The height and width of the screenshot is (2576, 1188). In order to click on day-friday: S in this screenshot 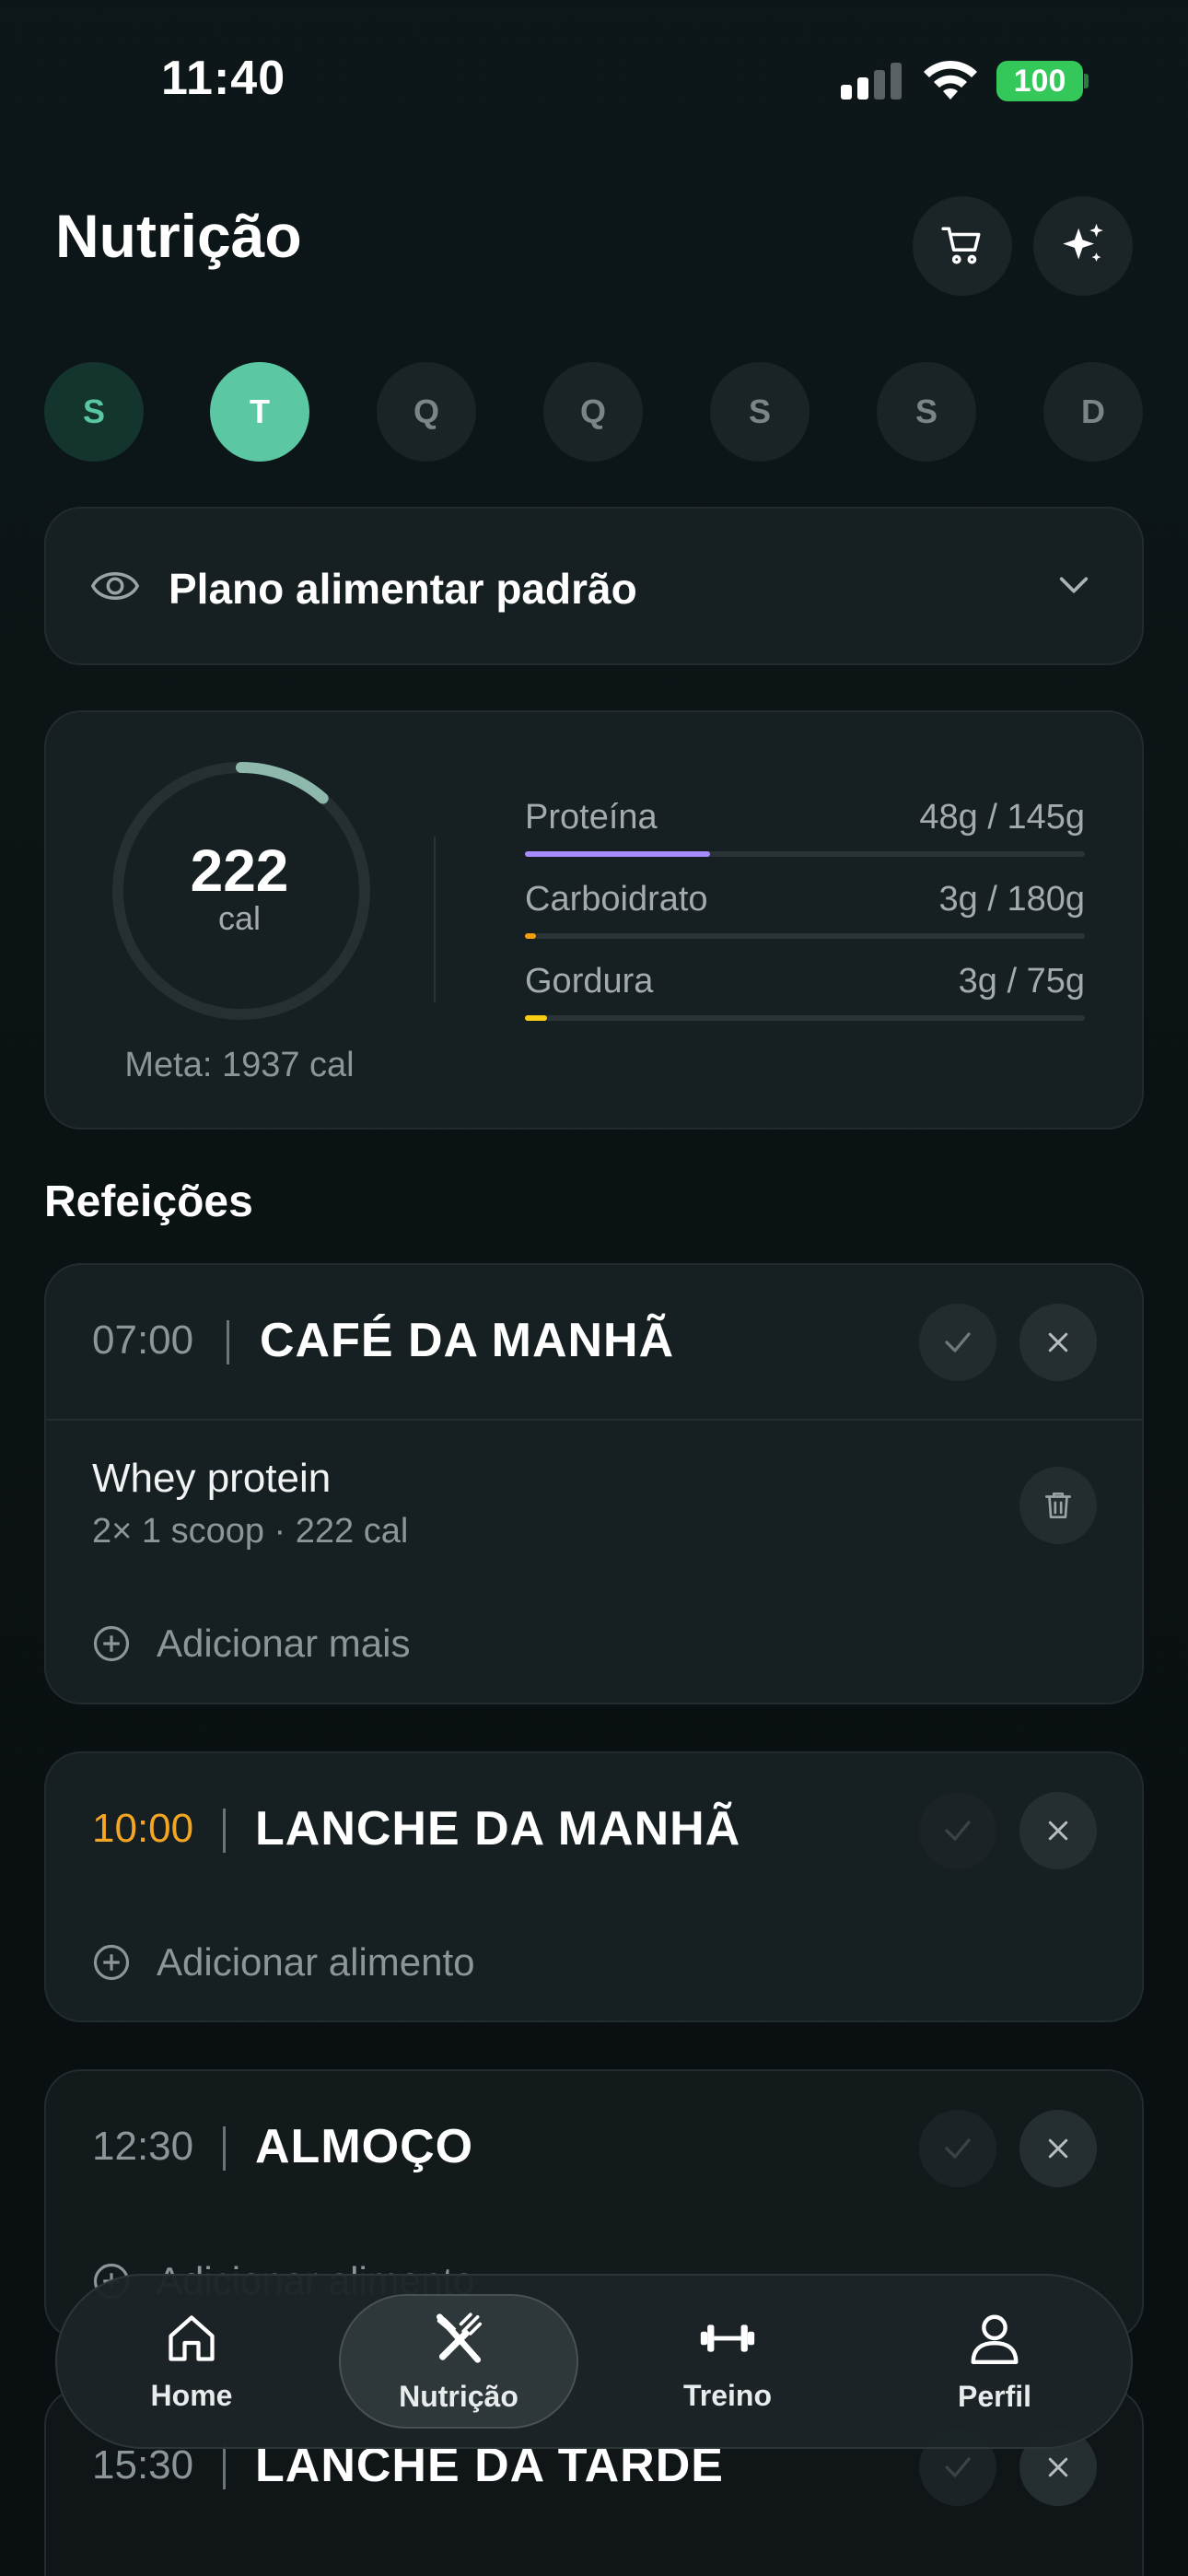, I will do `click(759, 412)`.